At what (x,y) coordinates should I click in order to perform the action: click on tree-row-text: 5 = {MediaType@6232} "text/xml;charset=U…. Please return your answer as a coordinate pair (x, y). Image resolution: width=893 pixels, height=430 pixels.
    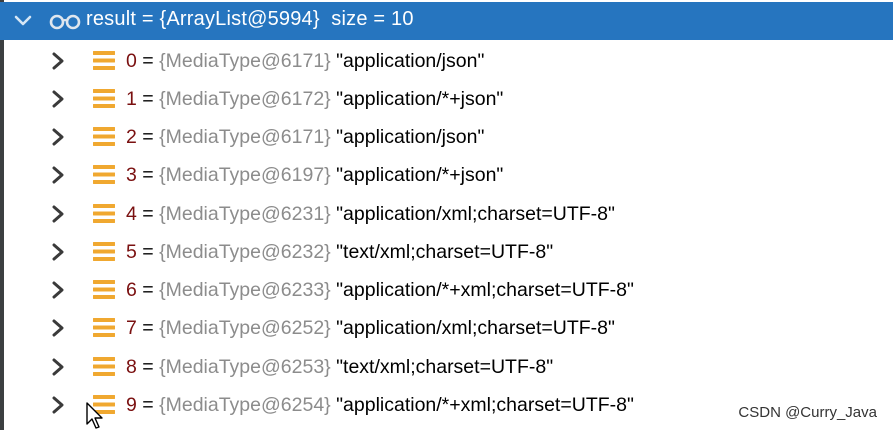
    Looking at the image, I should click on (339, 252).